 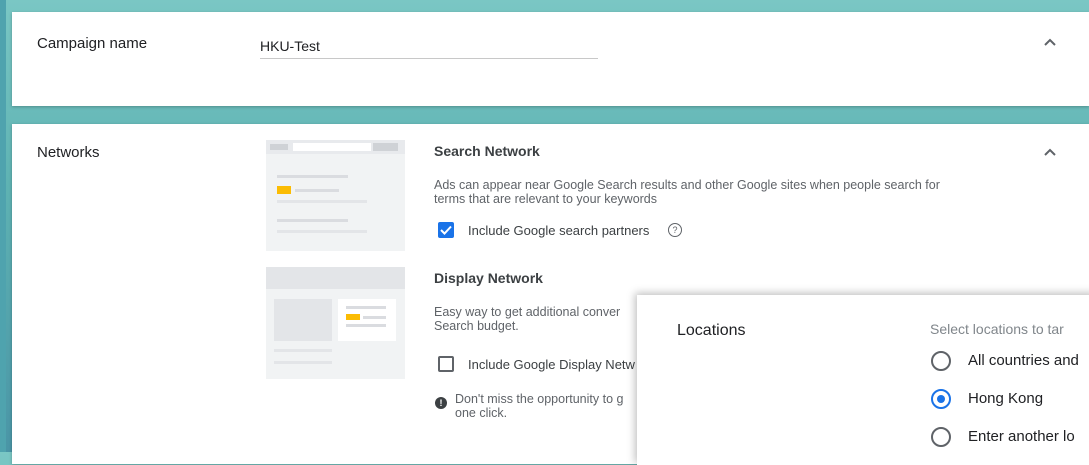 I want to click on networks-label: Networks, so click(x=68, y=152).